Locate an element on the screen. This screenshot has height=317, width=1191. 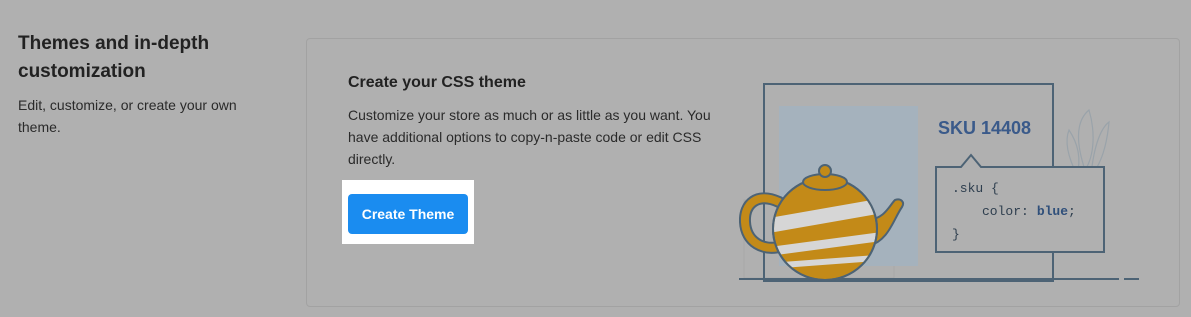
section-title: Themes and in-depth customization is located at coordinates (114, 57).